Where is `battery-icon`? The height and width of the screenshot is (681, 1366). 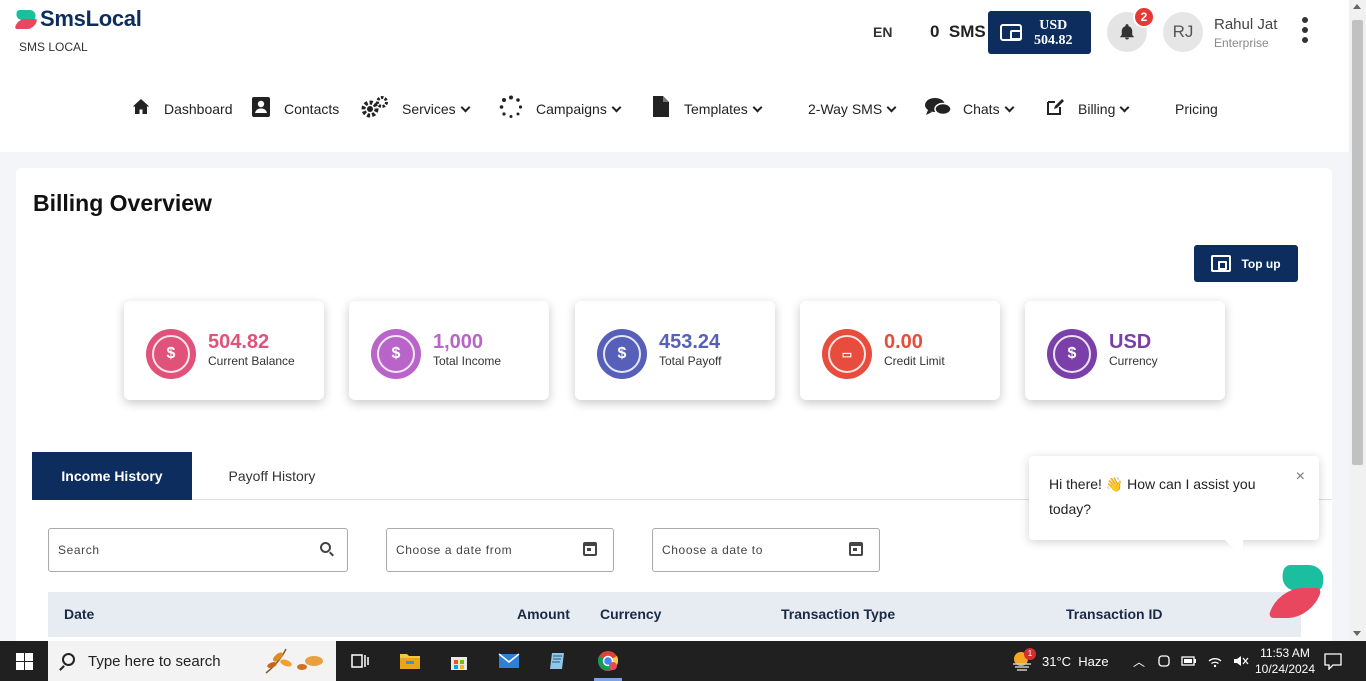
battery-icon is located at coordinates (1189, 661).